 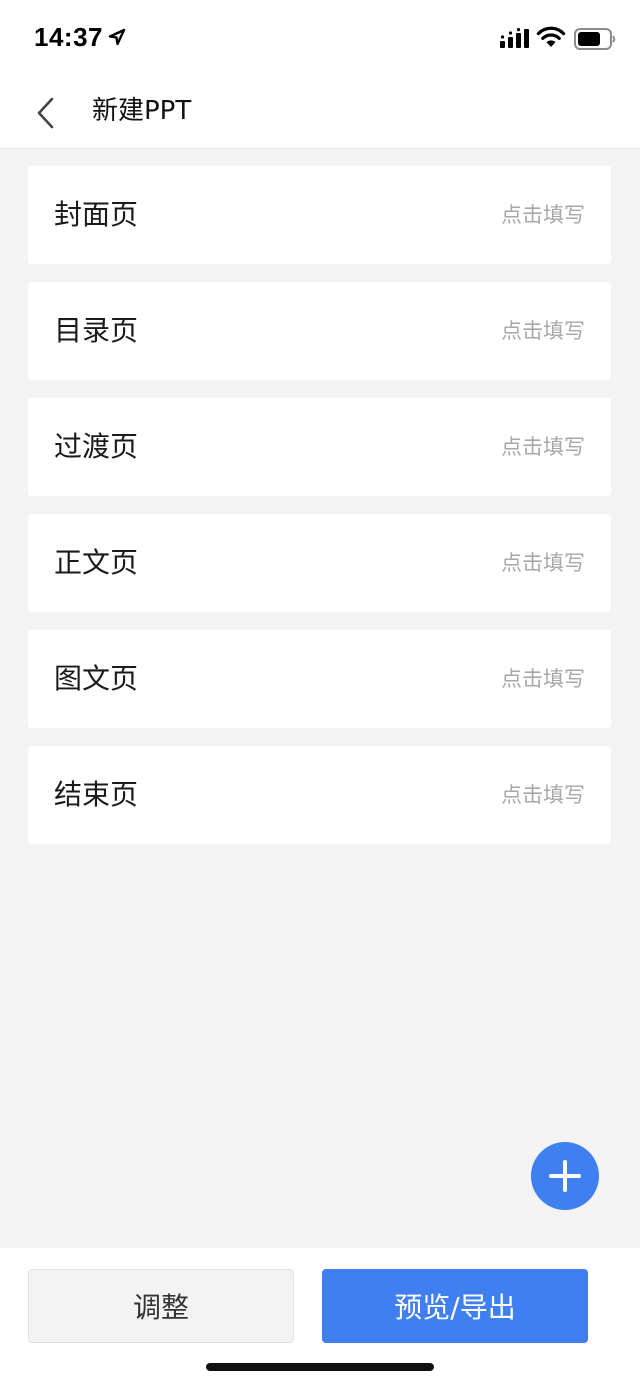 I want to click on page-item-label: 图文页, so click(x=96, y=678).